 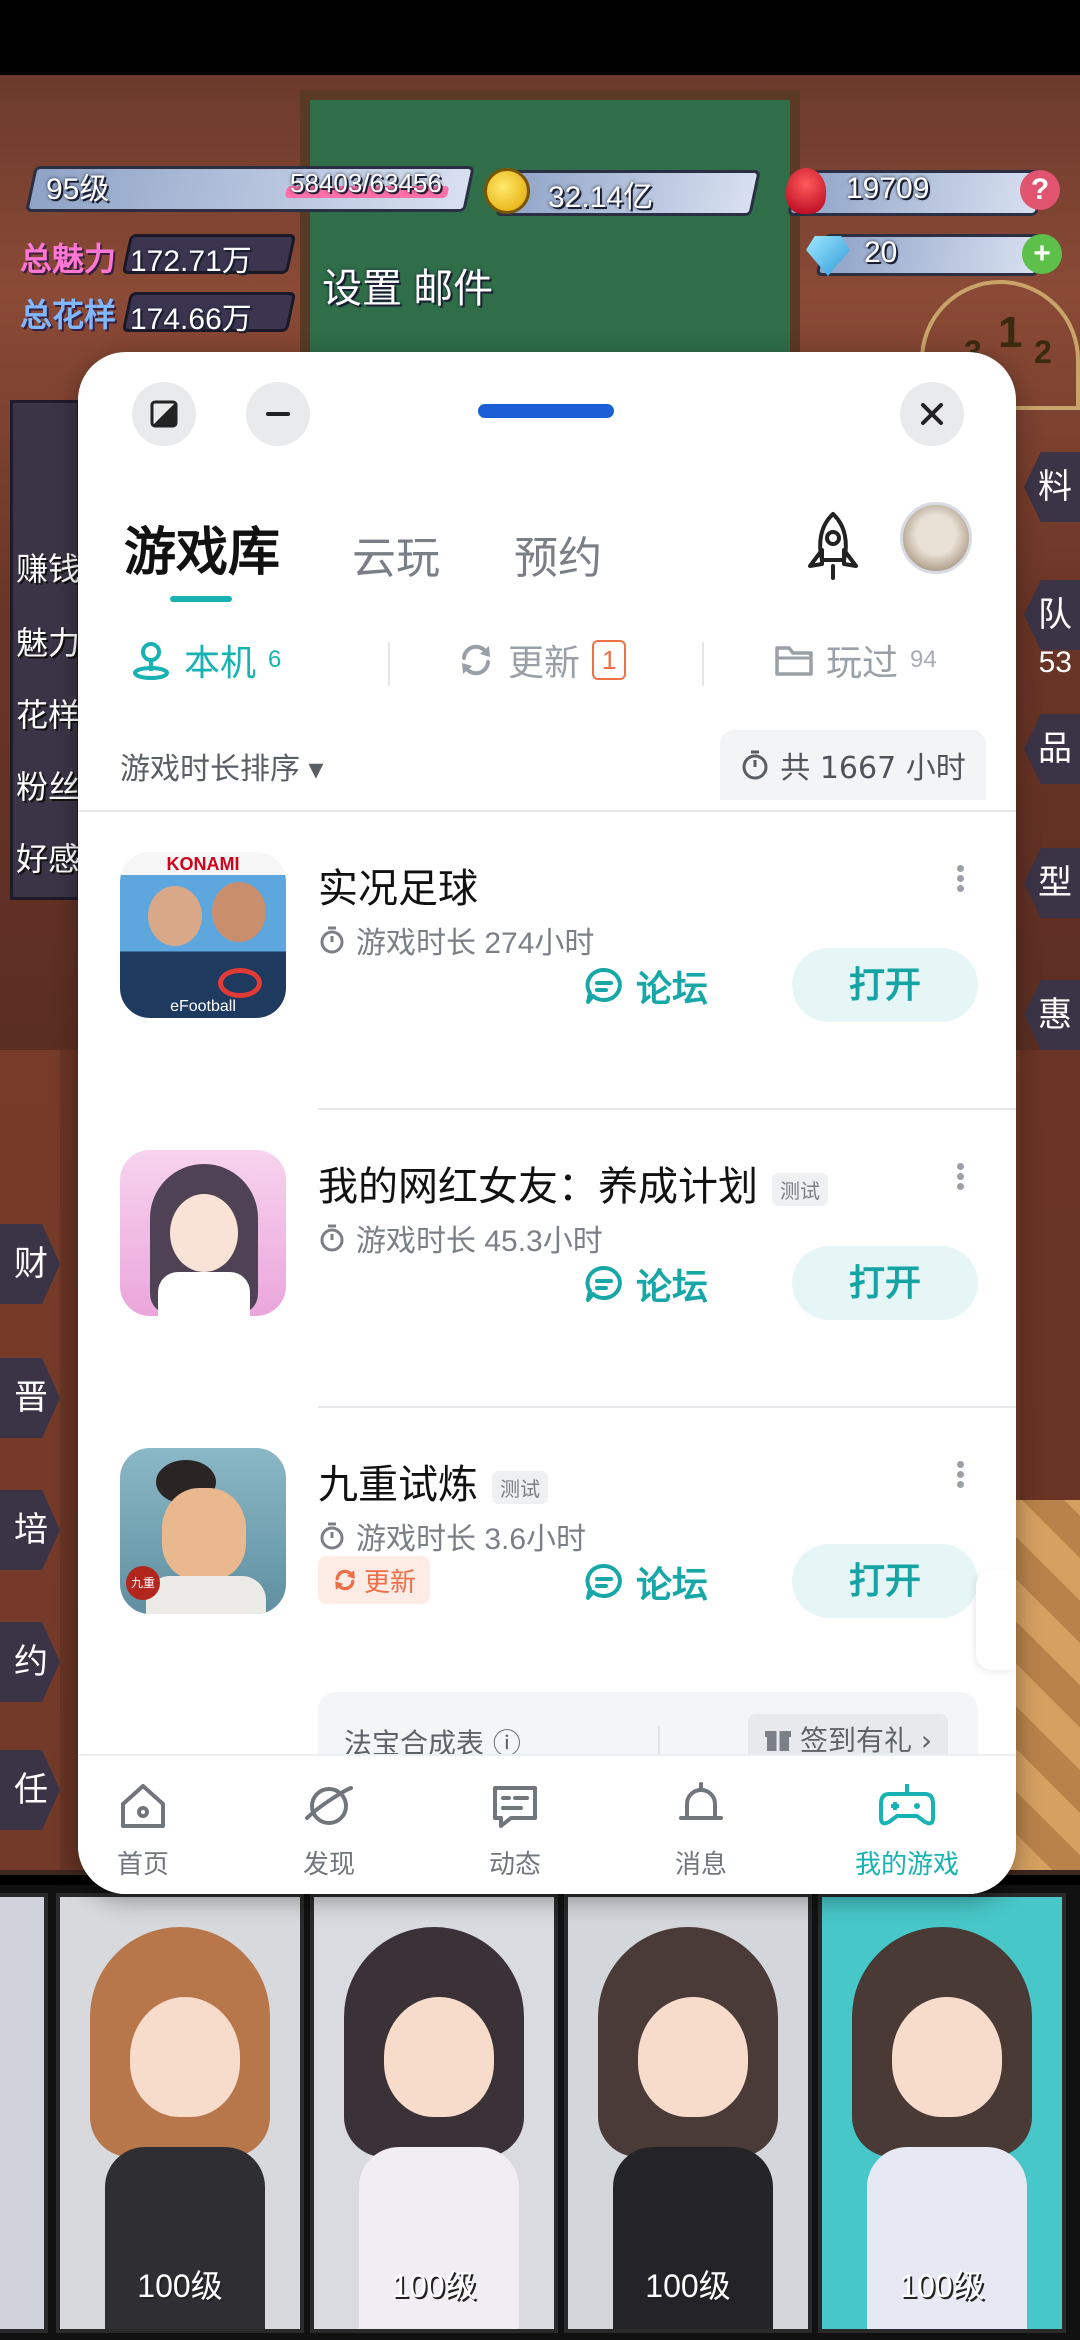 I want to click on side-menu-item: 魅力, so click(x=48, y=641).